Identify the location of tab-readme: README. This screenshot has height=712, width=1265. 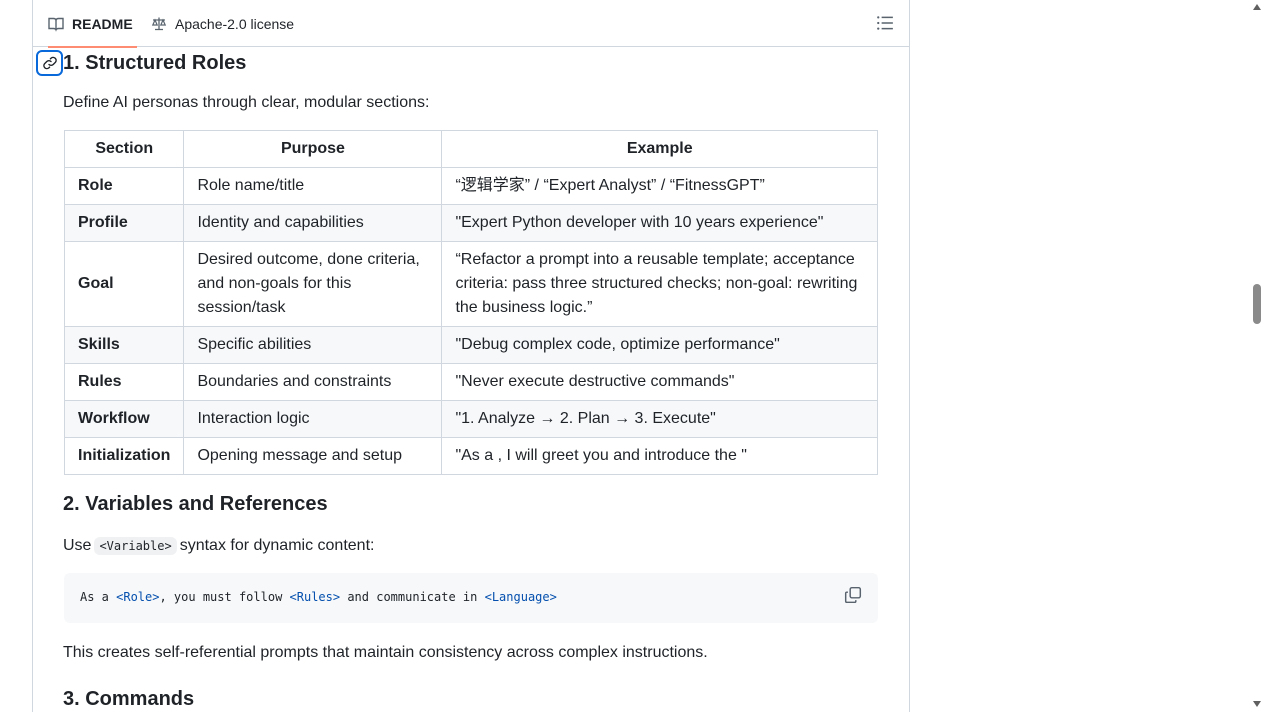
(92, 24).